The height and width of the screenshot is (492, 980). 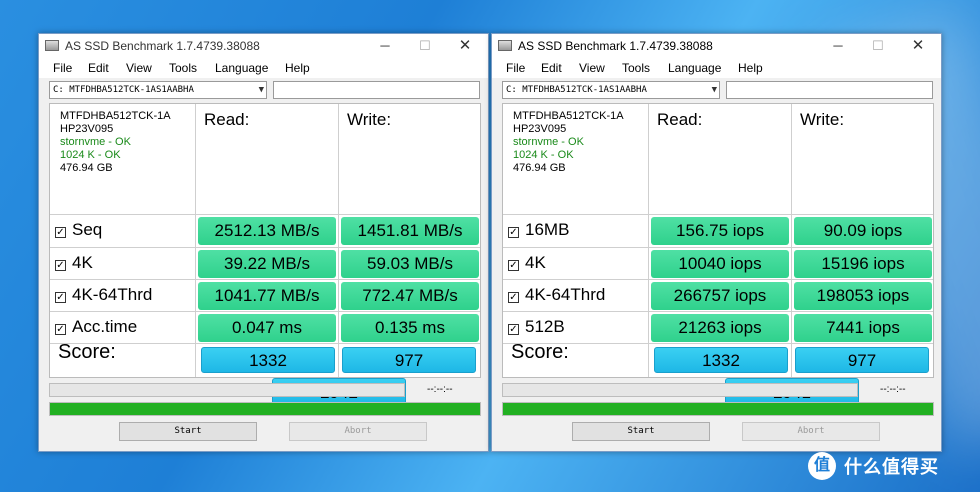 What do you see at coordinates (720, 296) in the screenshot?
I see `result-read-cell: 266757 iops` at bounding box center [720, 296].